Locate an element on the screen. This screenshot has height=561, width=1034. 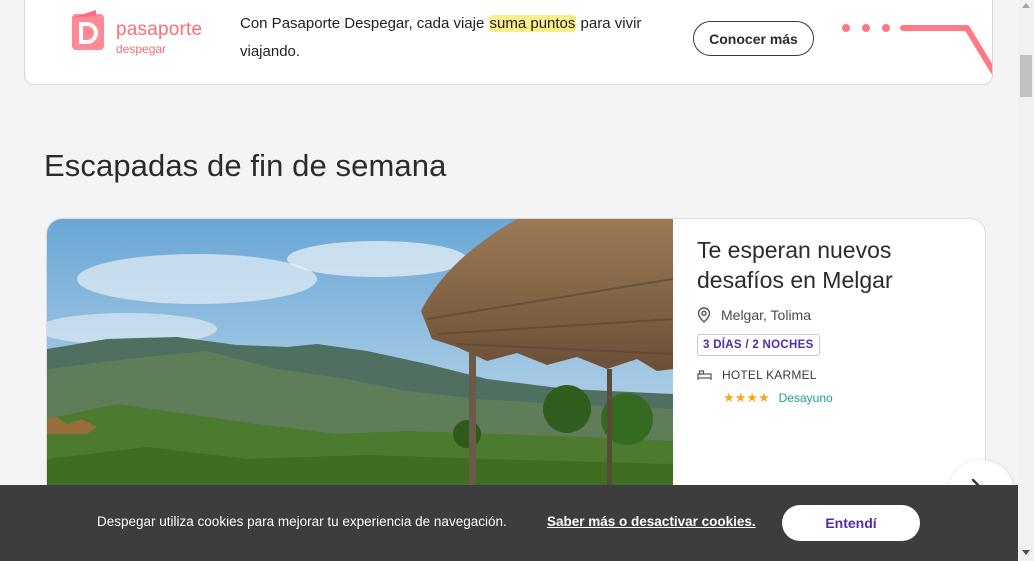
rating-row: ★★★★ Desayuno is located at coordinates (832, 398).